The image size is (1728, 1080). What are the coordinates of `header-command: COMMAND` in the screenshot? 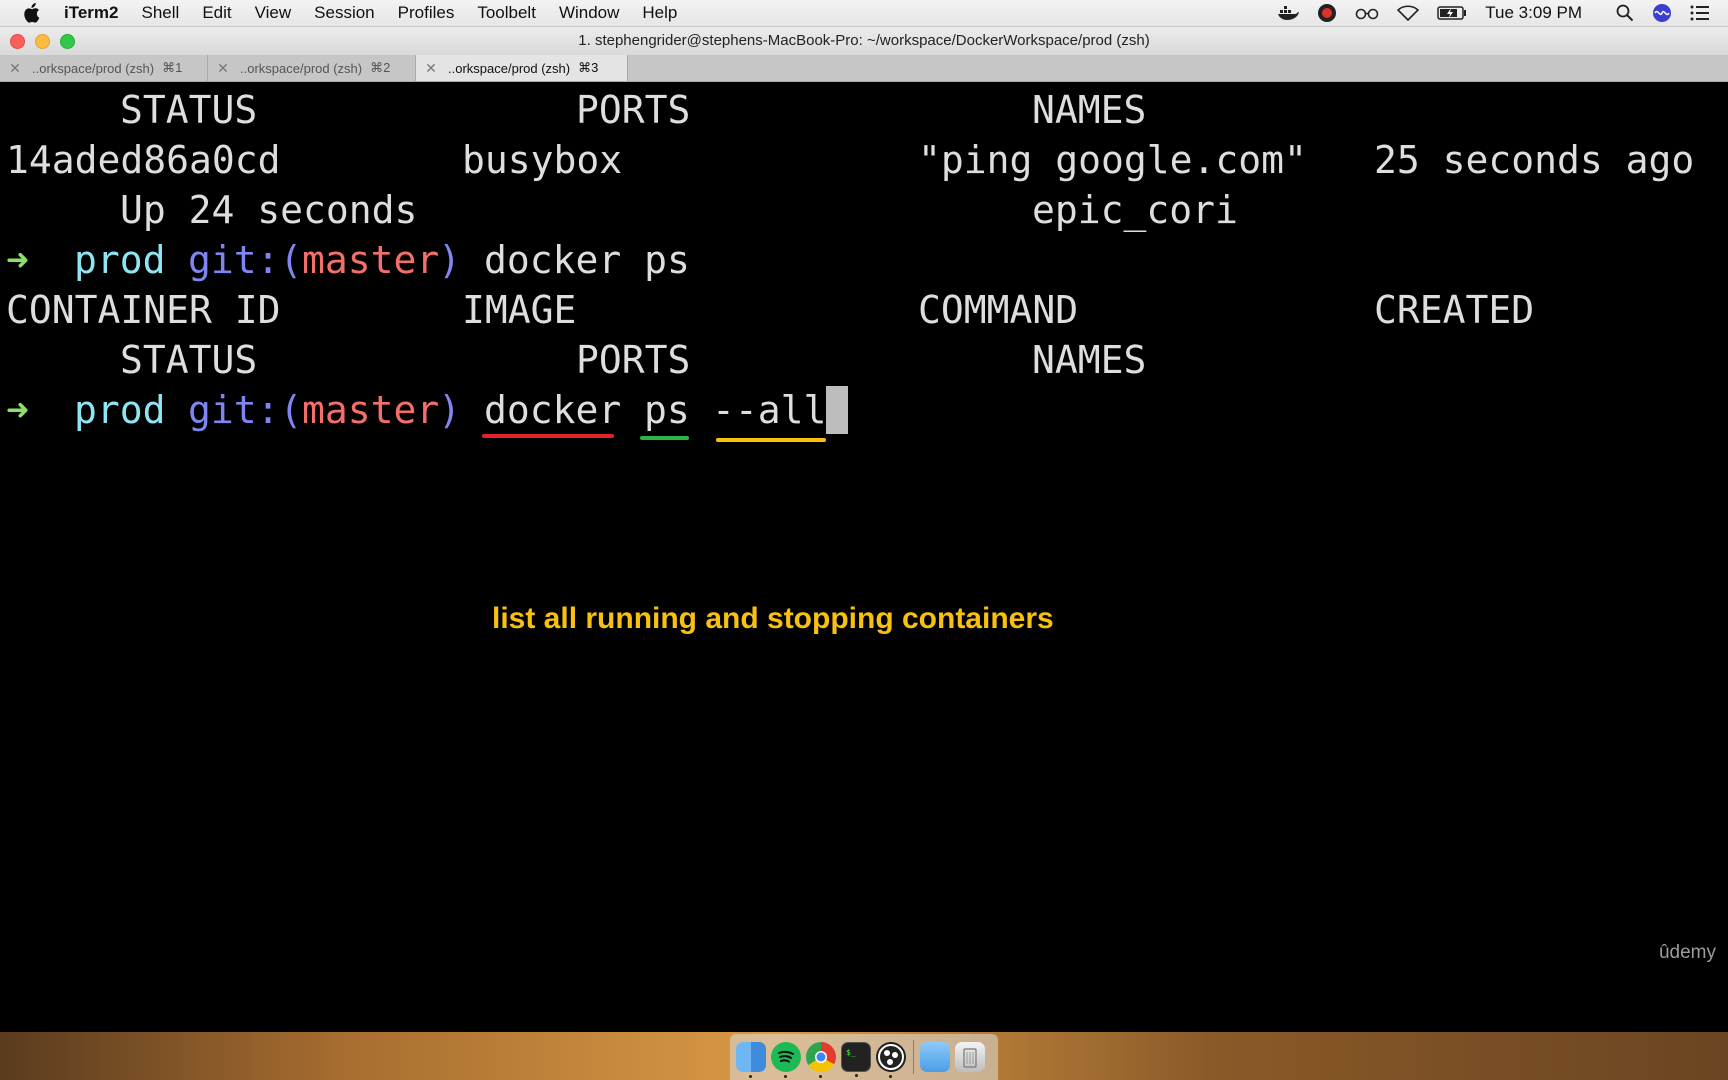 It's located at (998, 310).